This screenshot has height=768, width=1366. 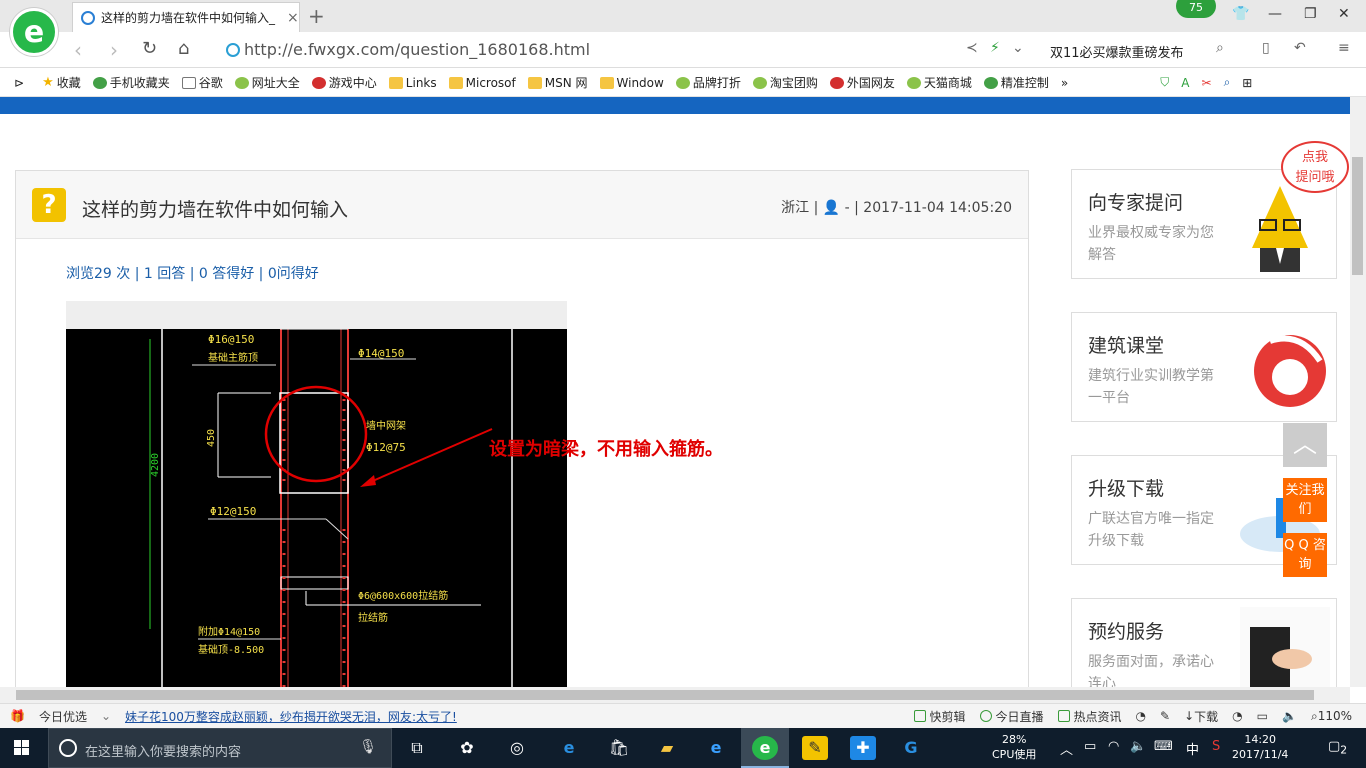 What do you see at coordinates (1185, 83) in the screenshot?
I see `translate-icon: A` at bounding box center [1185, 83].